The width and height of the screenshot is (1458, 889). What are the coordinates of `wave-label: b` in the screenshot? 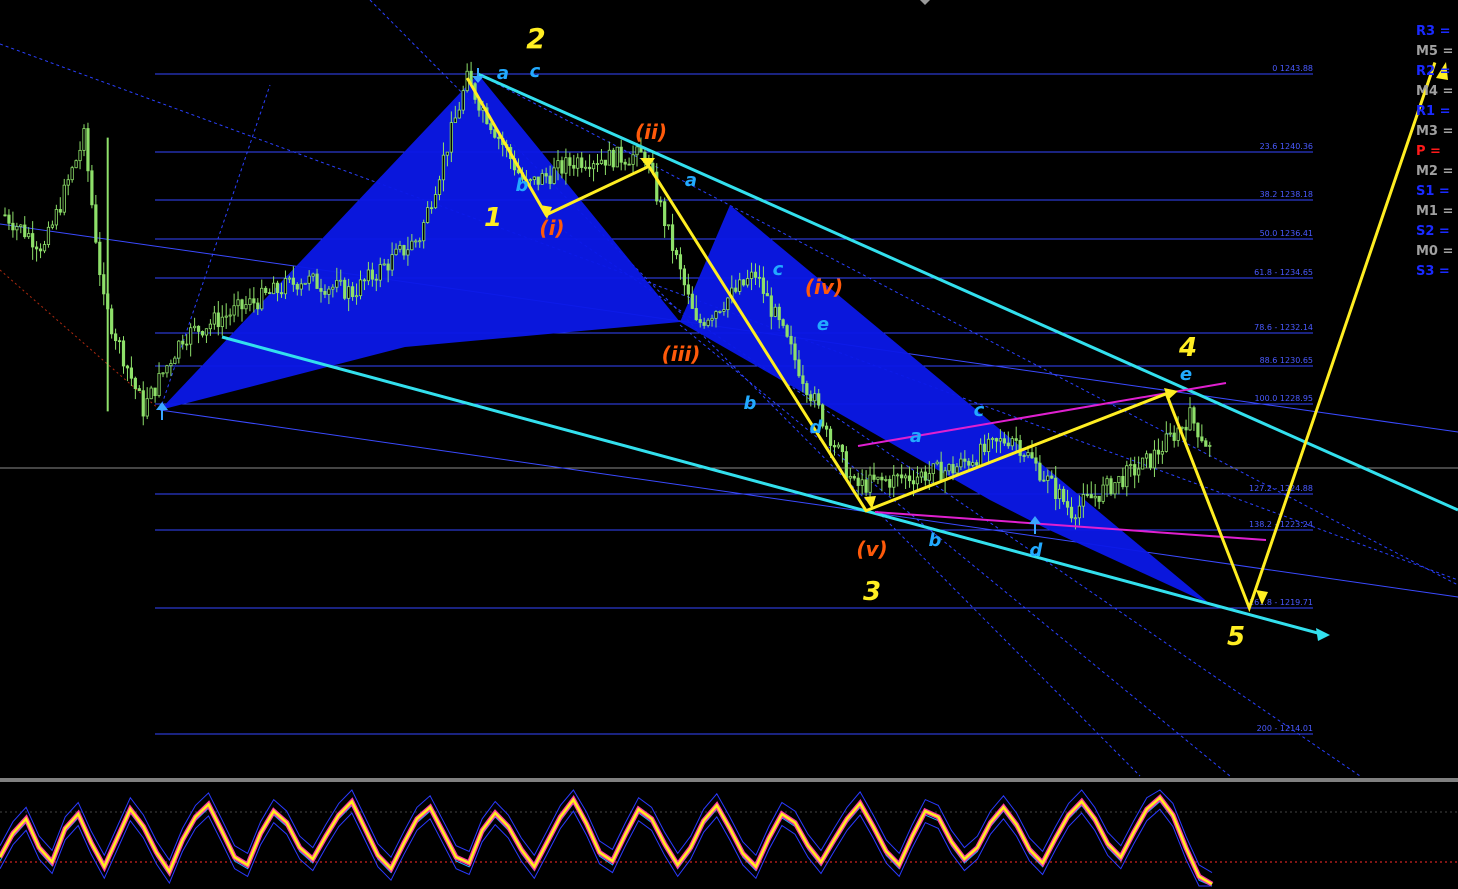 It's located at (935, 540).